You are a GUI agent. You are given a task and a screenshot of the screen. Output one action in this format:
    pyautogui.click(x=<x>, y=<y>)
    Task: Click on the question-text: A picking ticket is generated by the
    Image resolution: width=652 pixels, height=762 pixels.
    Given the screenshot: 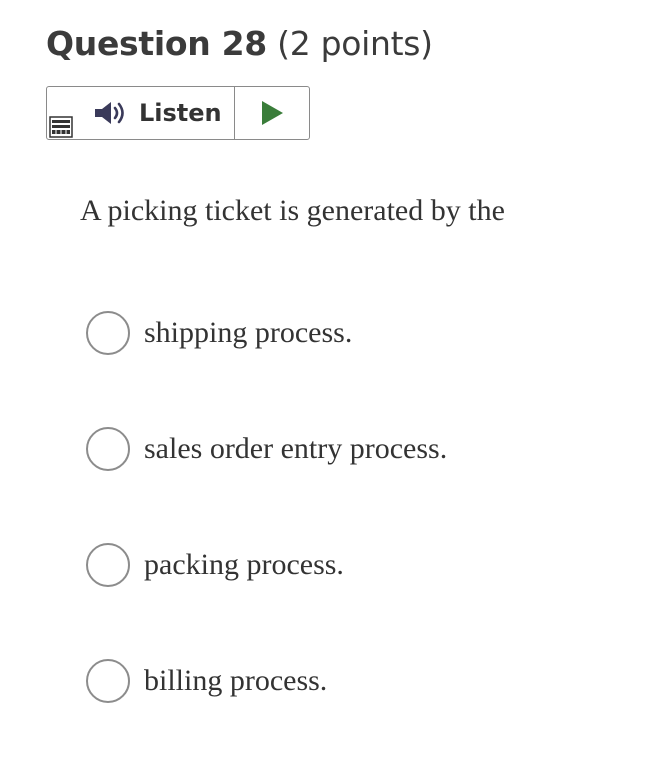 What is the action you would take?
    pyautogui.click(x=292, y=210)
    